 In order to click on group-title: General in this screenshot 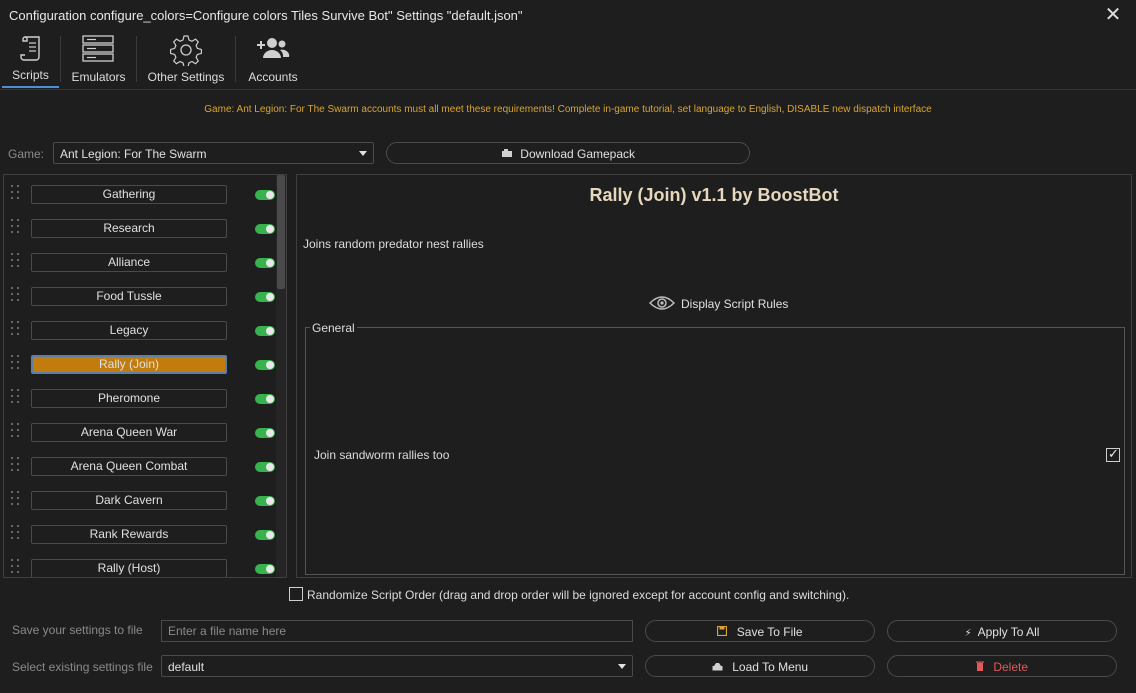, I will do `click(333, 328)`.